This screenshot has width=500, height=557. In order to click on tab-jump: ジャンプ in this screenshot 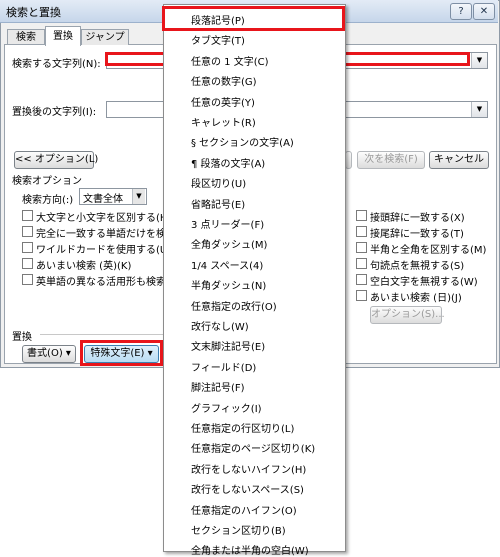, I will do `click(105, 37)`.